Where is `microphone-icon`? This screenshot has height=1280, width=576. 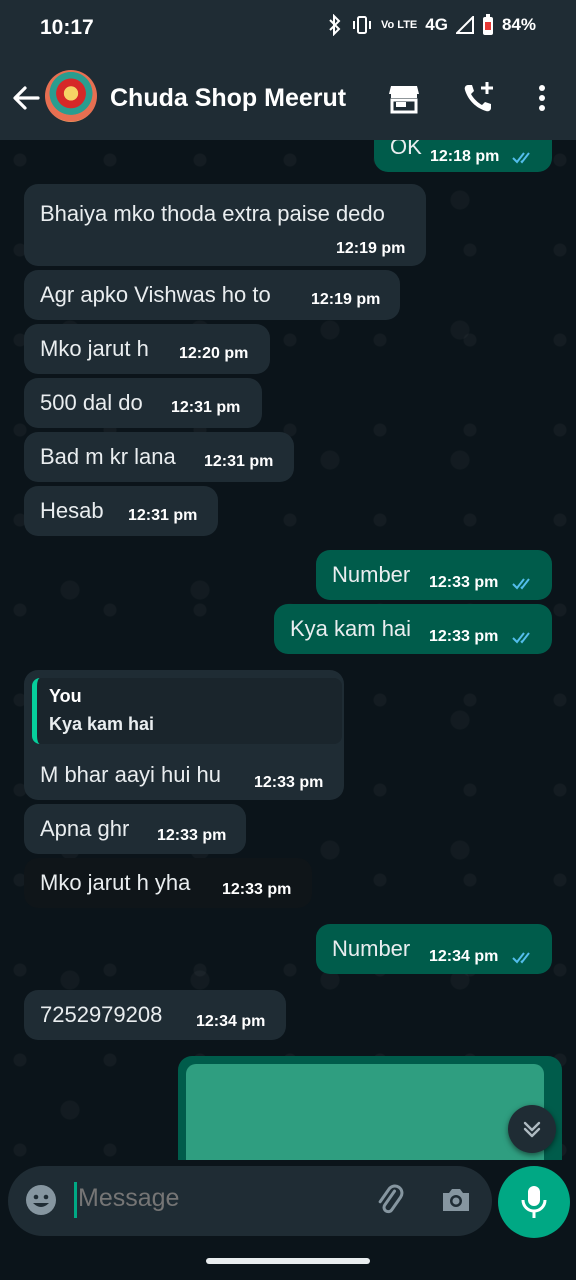 microphone-icon is located at coordinates (534, 1202).